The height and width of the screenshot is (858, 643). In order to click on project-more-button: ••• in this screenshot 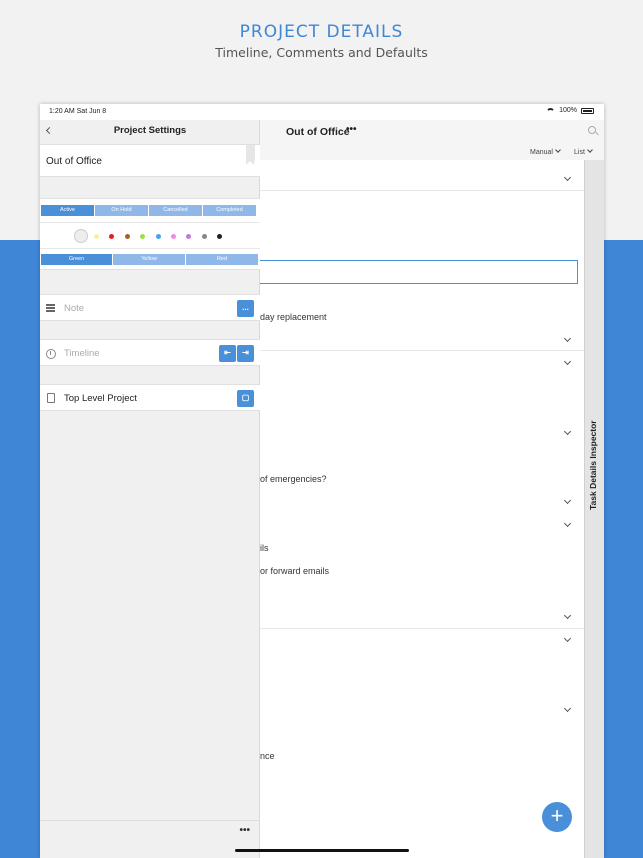, I will do `click(351, 129)`.